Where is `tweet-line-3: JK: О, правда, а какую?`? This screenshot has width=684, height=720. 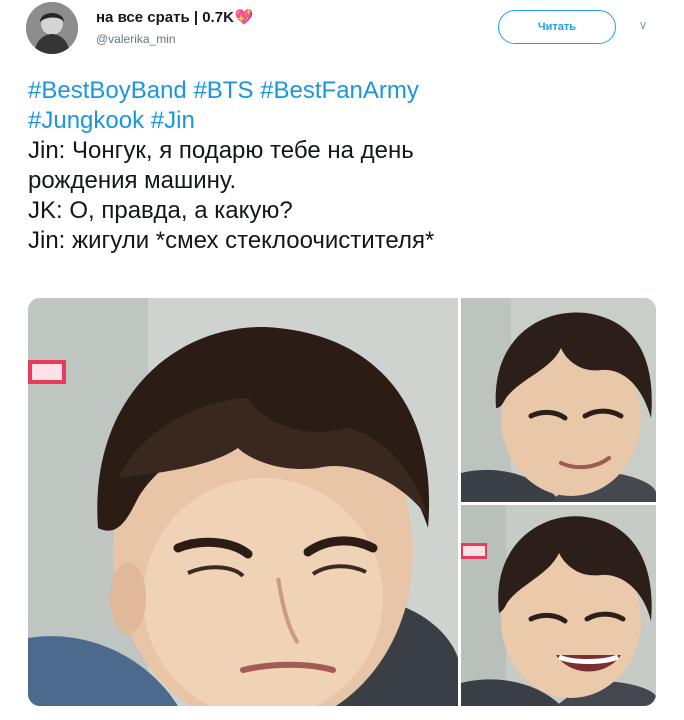
tweet-line-3: JK: О, правда, а какую? is located at coordinates (348, 211).